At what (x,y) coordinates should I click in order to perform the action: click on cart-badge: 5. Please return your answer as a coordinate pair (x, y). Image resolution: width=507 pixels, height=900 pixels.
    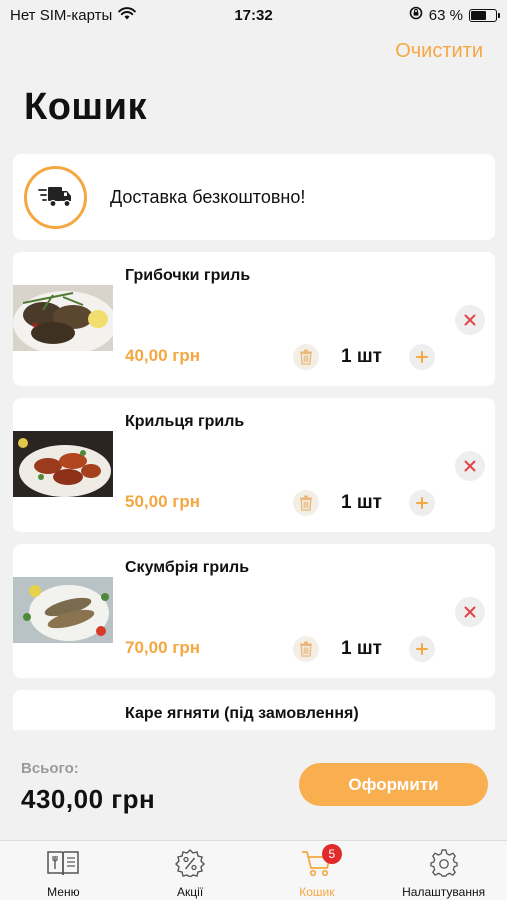
    Looking at the image, I should click on (331, 854).